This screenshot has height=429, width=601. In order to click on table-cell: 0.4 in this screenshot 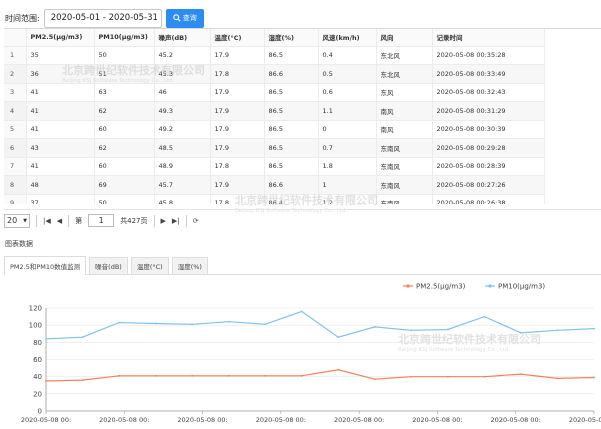, I will do `click(347, 55)`.